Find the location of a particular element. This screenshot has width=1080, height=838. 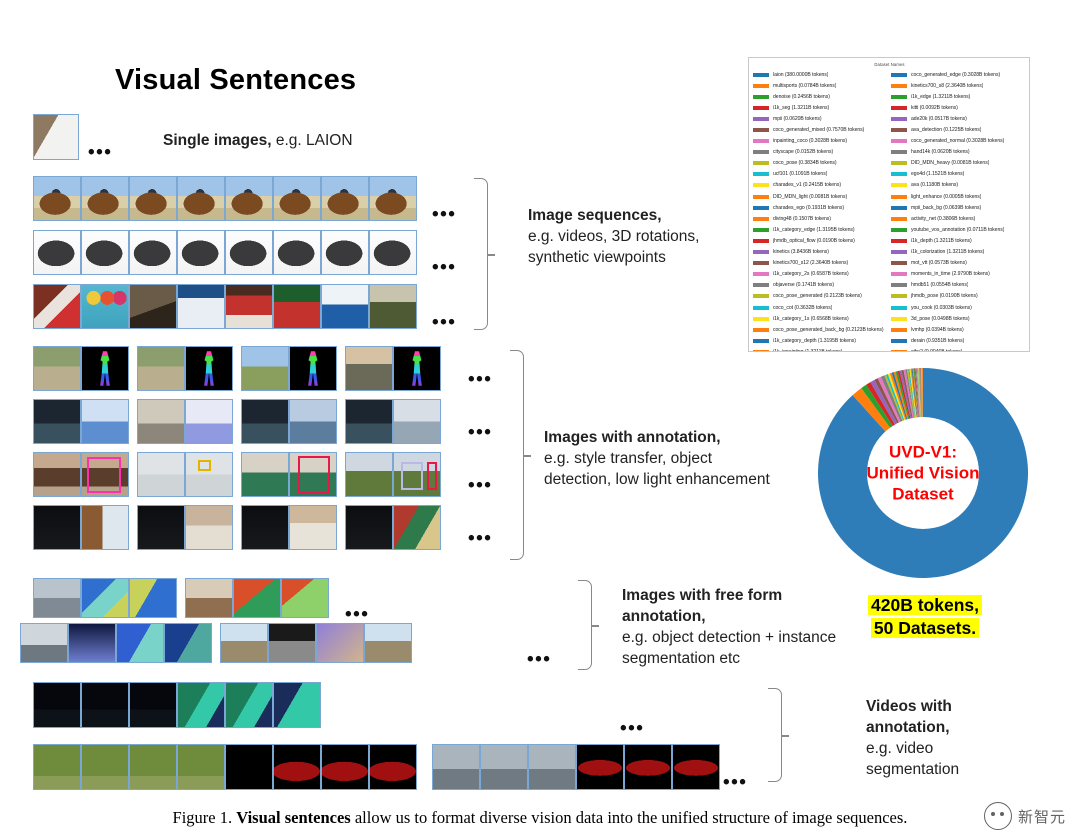

ellipsis-ann-2: ••• is located at coordinates (480, 432).